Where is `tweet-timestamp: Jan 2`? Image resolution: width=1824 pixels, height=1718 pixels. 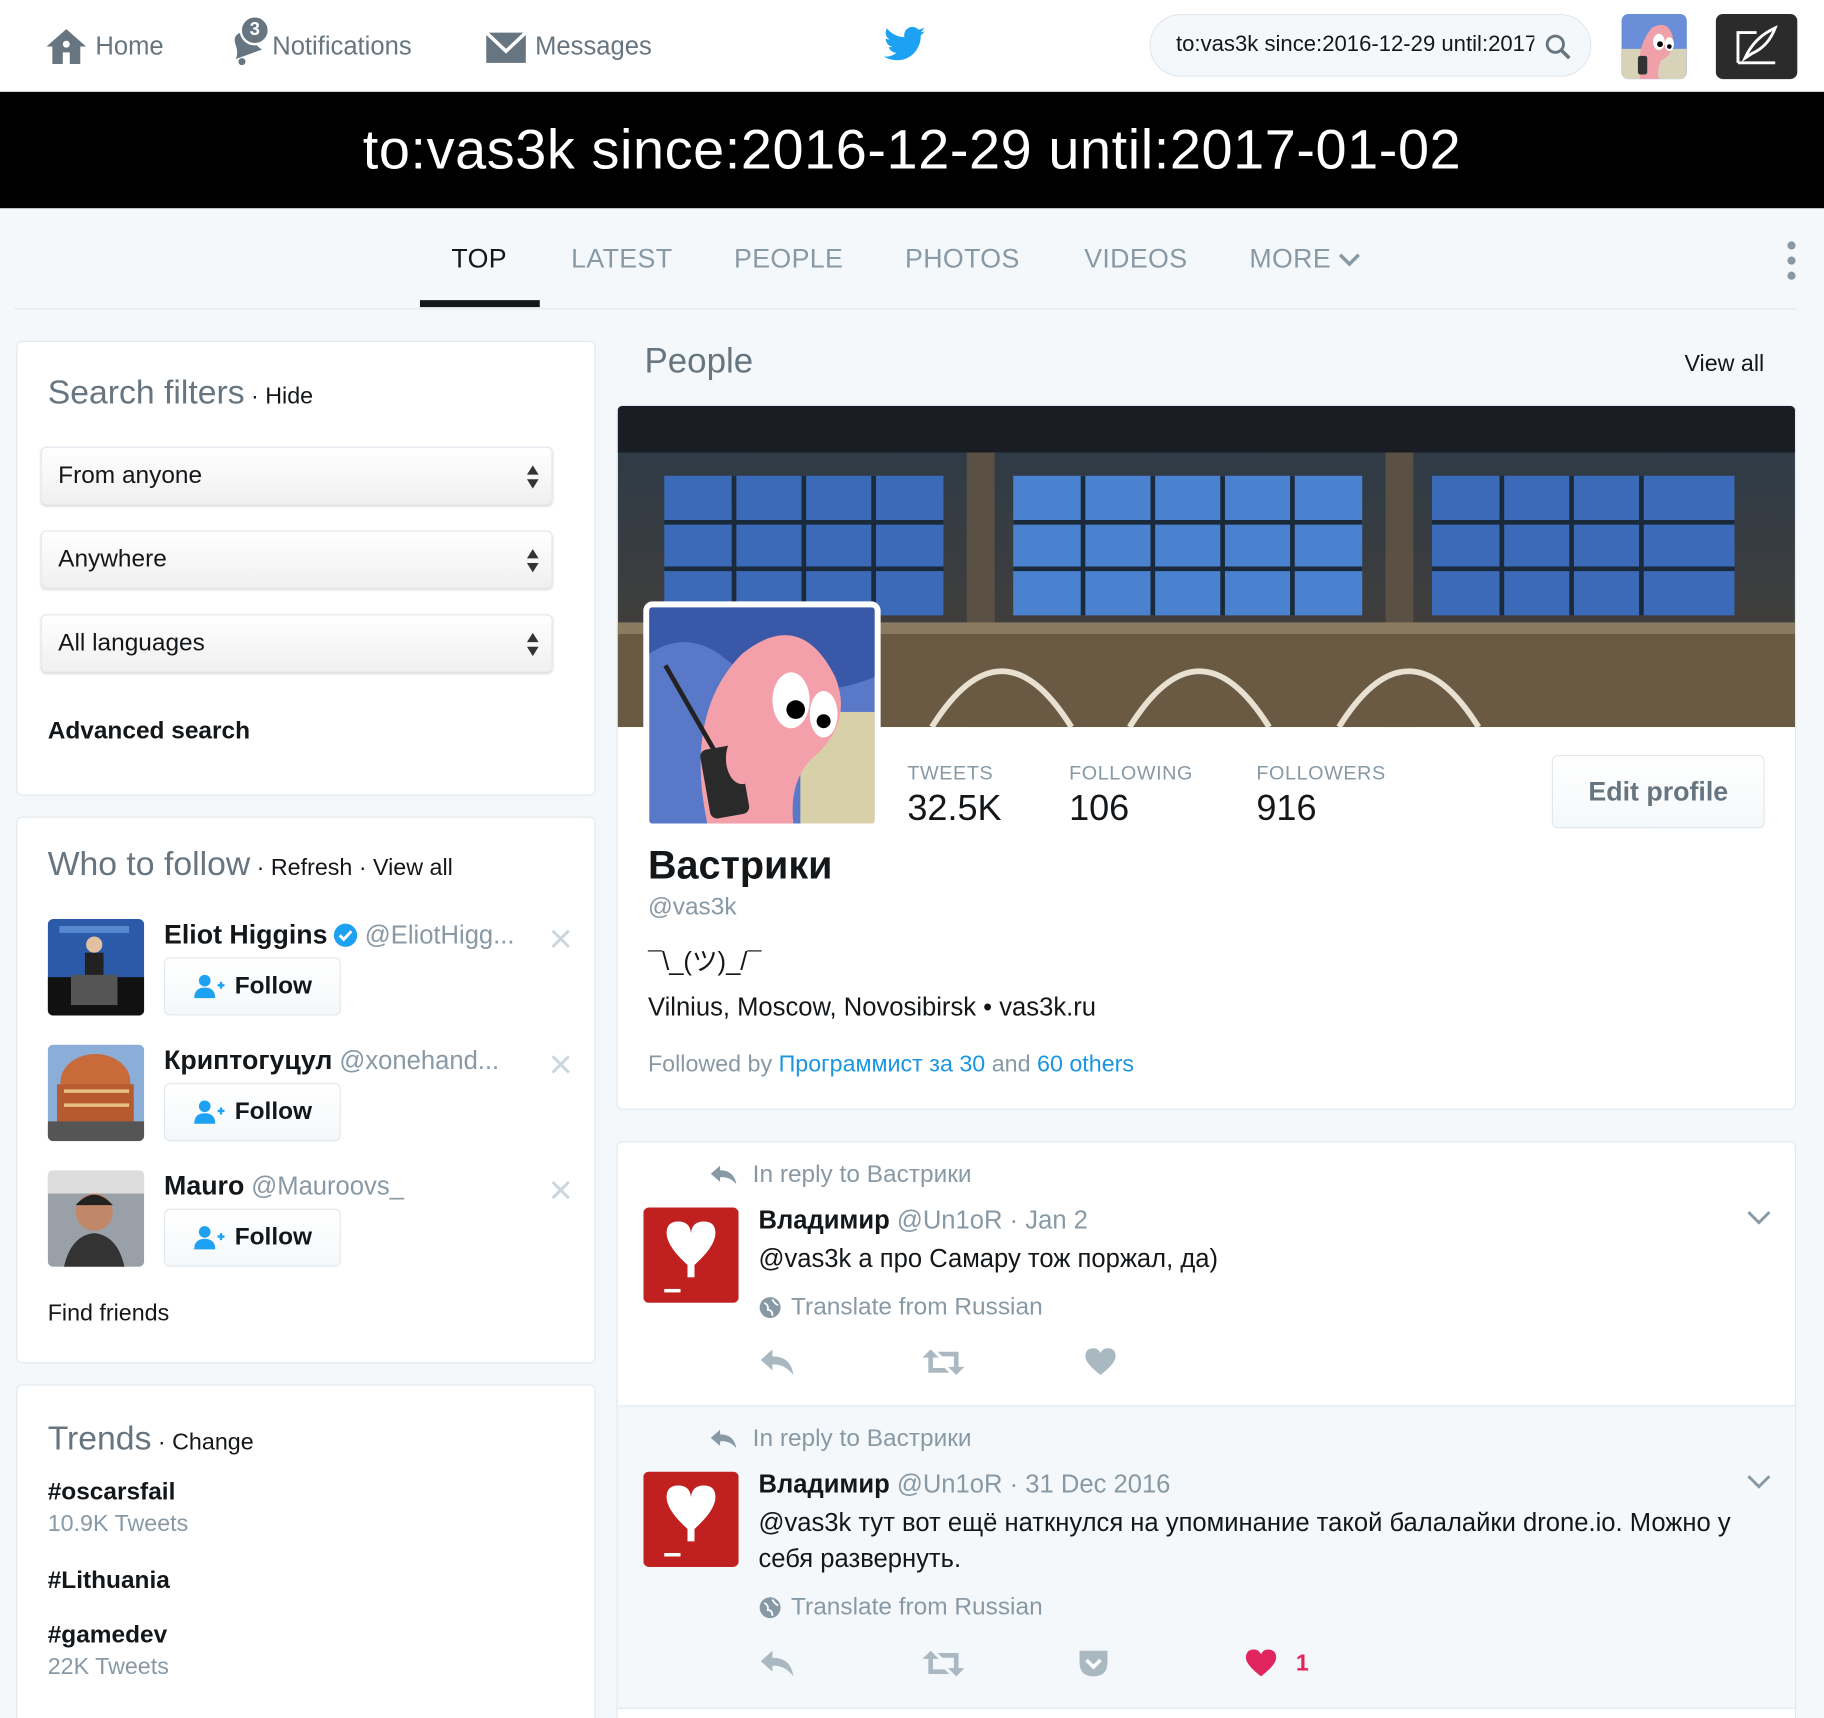 tweet-timestamp: Jan 2 is located at coordinates (1056, 1219).